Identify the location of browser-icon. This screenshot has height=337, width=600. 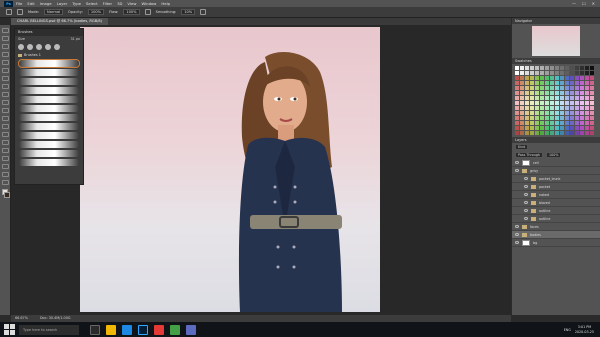
(127, 329).